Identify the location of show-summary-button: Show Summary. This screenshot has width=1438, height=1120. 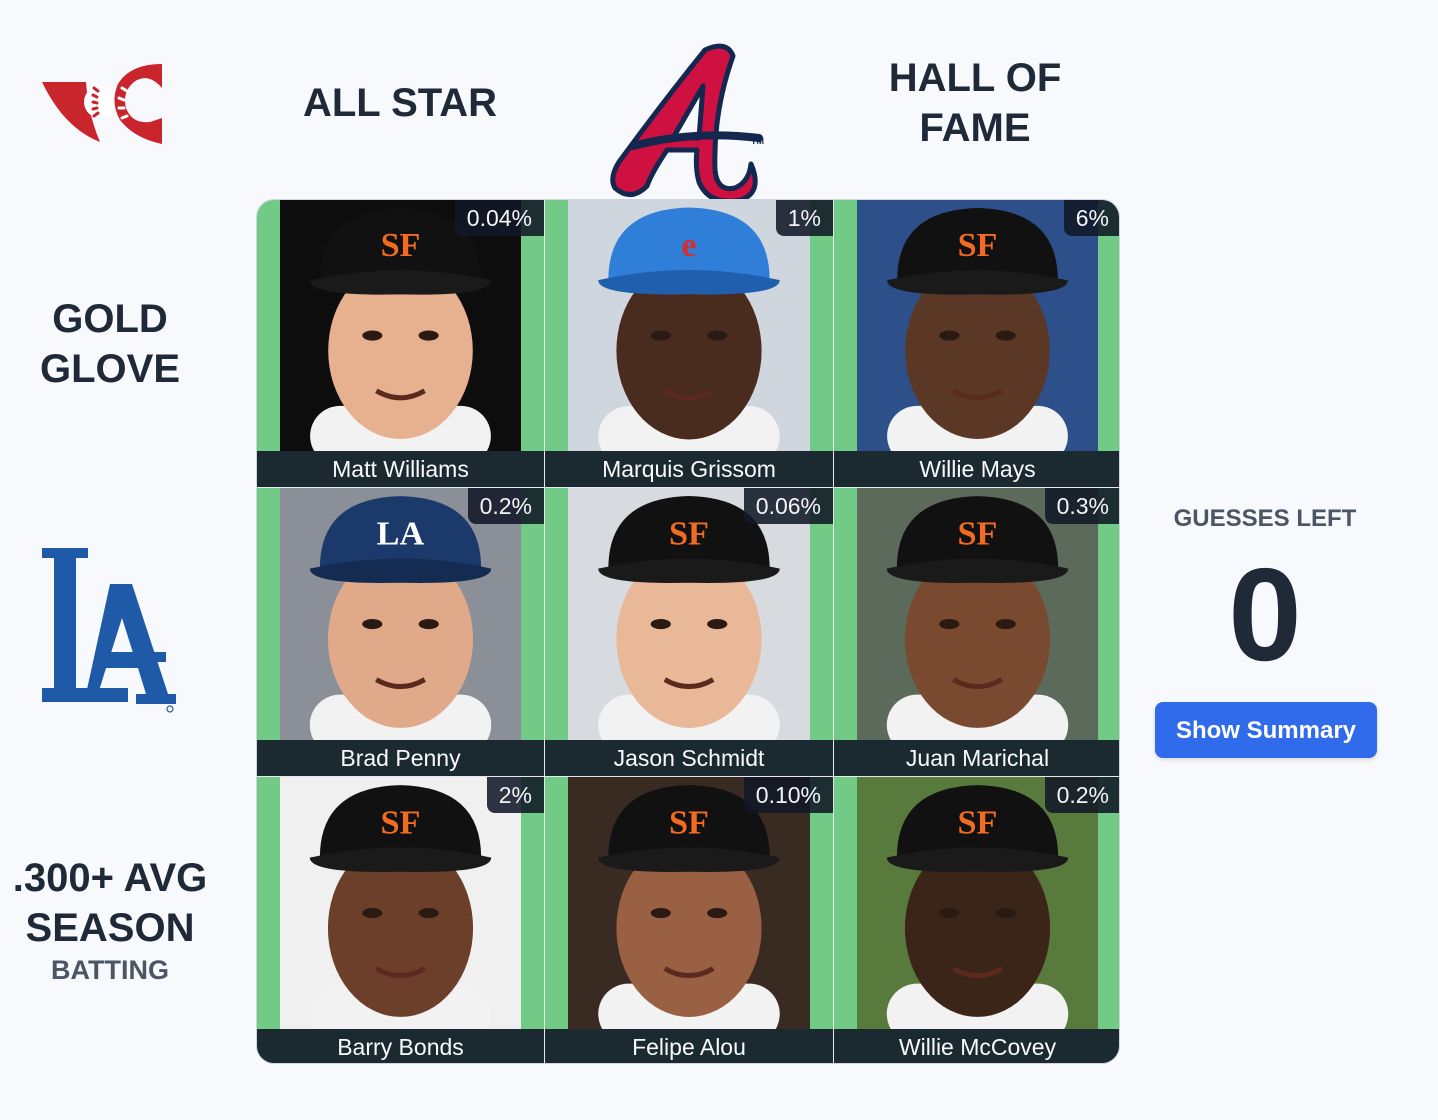
(1266, 730).